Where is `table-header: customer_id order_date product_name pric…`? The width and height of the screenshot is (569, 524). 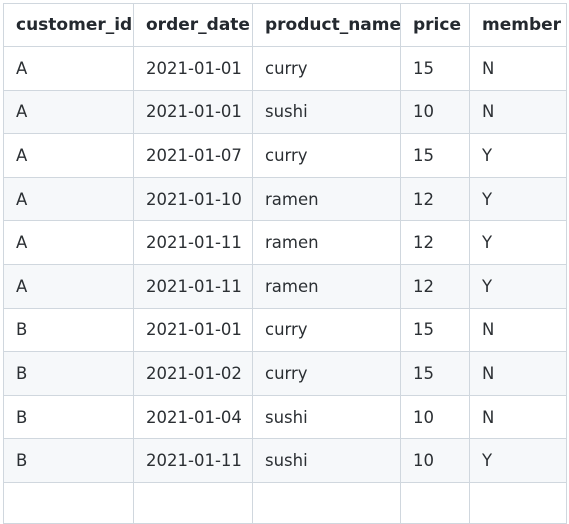
table-header: customer_id order_date product_name pric… is located at coordinates (285, 25).